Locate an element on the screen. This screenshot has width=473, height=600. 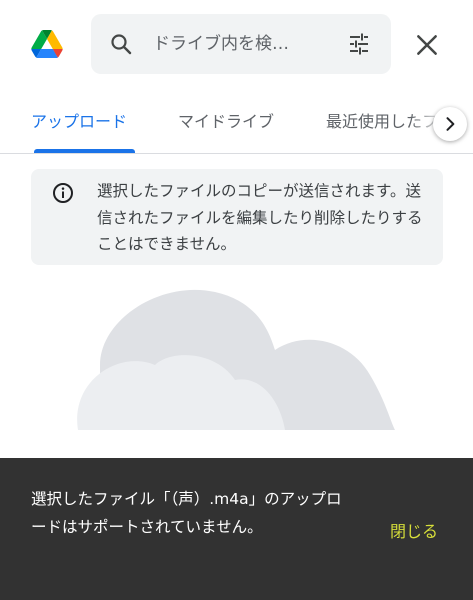
search-input is located at coordinates (243, 44).